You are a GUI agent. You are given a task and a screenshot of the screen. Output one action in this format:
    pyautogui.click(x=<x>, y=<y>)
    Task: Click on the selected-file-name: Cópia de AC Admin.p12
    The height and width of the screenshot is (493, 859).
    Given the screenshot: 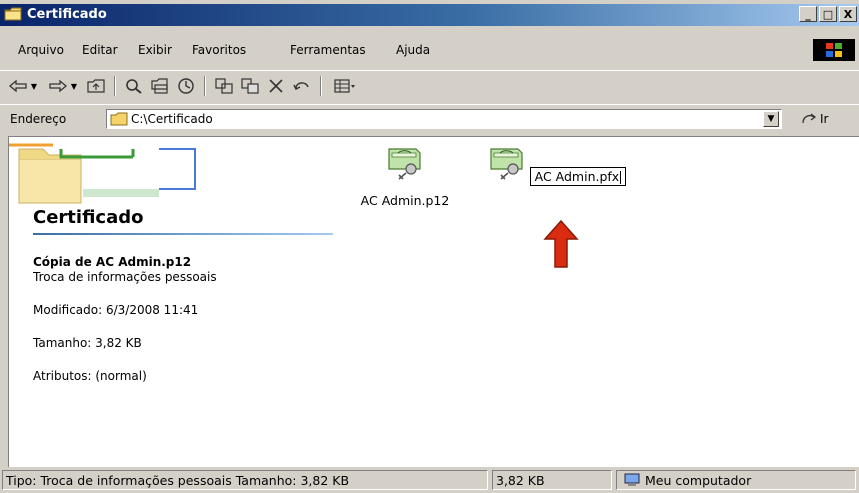 What is the action you would take?
    pyautogui.click(x=112, y=262)
    